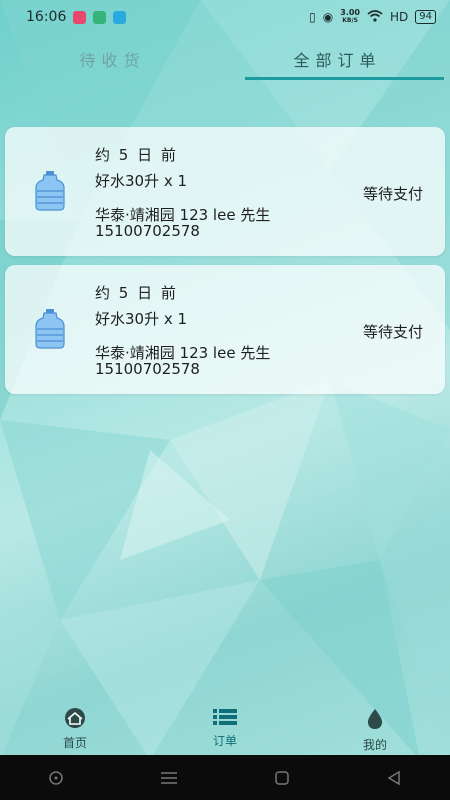 This screenshot has width=450, height=800. I want to click on nav-orders: 订单, so click(225, 727).